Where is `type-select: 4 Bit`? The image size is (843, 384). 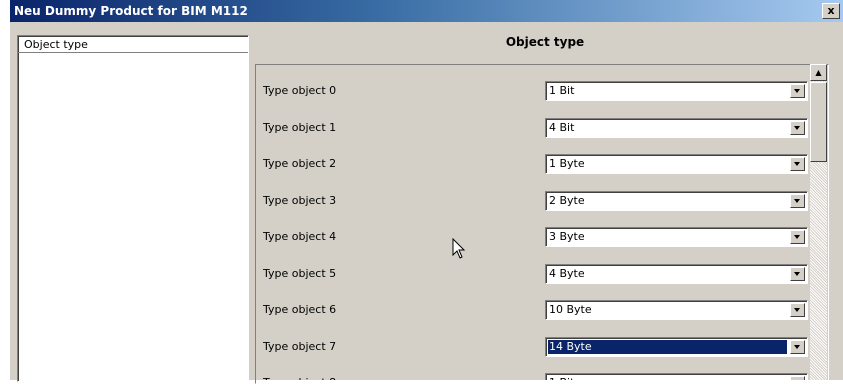
type-select: 4 Bit is located at coordinates (676, 127).